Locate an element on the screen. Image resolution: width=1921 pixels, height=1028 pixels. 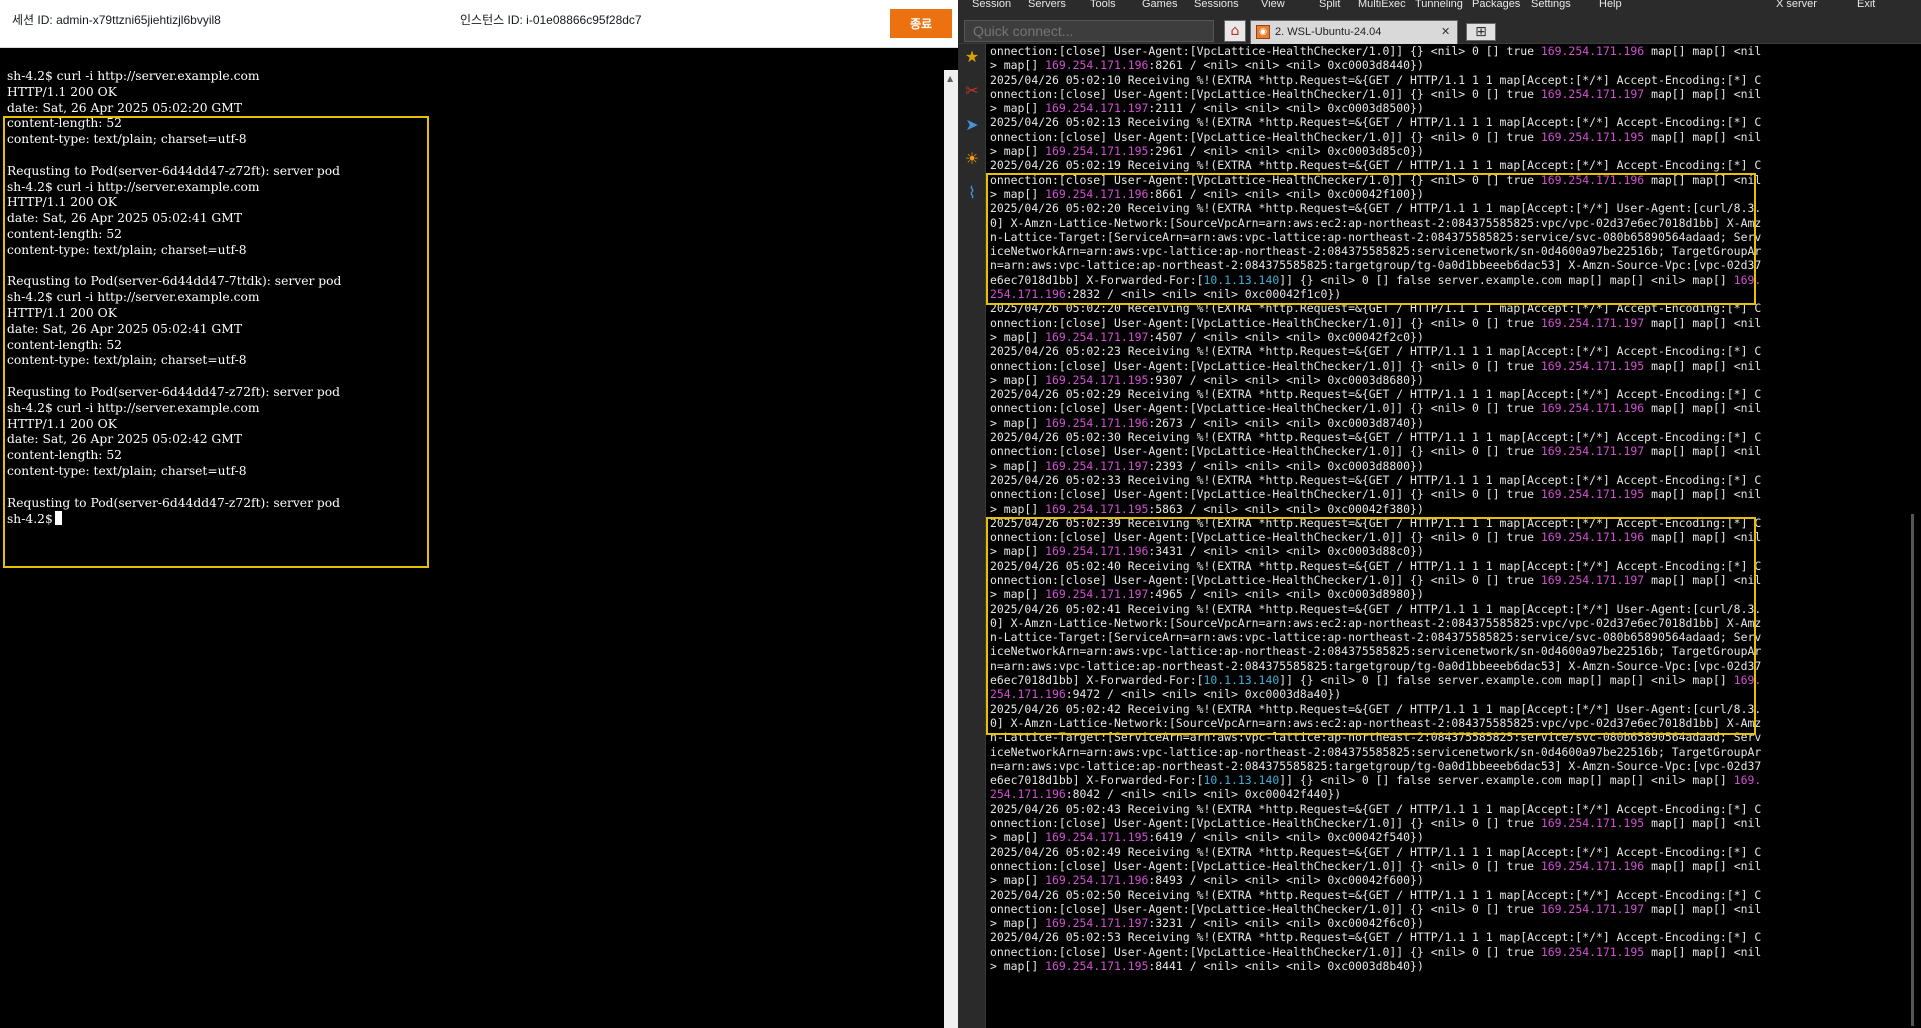
log-text: :8261 / <nil> <nil> <nil> 0xc0003d8440}) is located at coordinates (1286, 65).